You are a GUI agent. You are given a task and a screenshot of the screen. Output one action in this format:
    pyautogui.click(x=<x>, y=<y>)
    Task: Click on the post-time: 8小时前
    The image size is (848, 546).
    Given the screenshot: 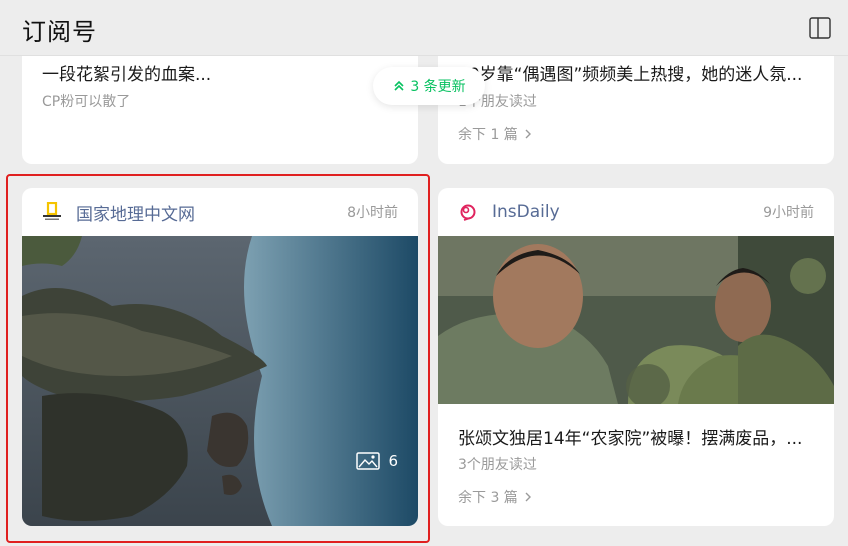 What is the action you would take?
    pyautogui.click(x=372, y=213)
    